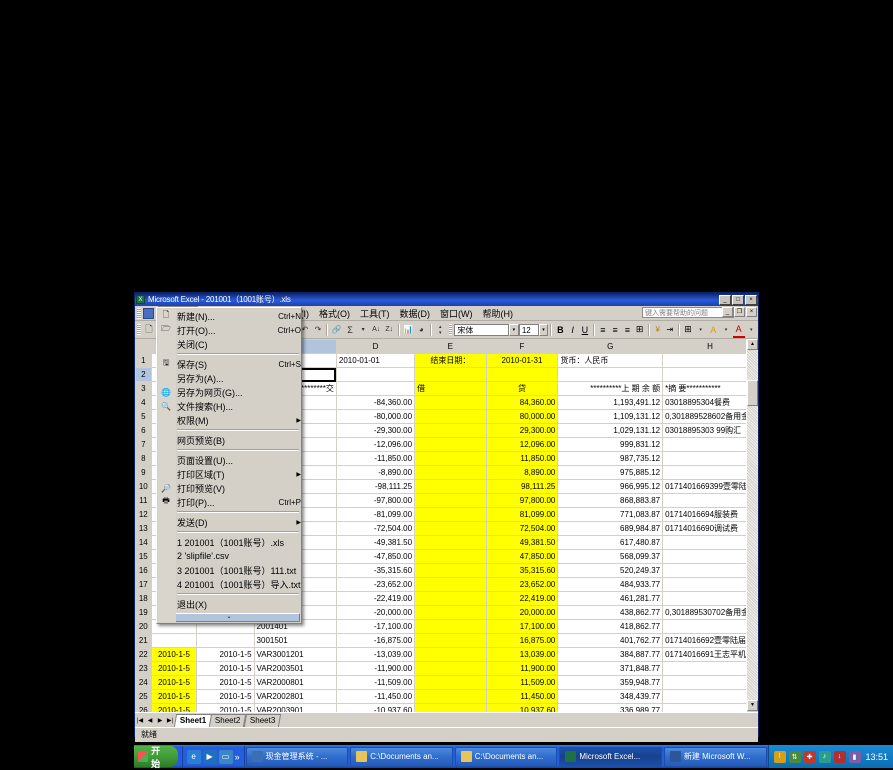 The width and height of the screenshot is (893, 770). Describe the element at coordinates (610, 487) in the screenshot. I see `cell-balance: 966,995.12` at that location.